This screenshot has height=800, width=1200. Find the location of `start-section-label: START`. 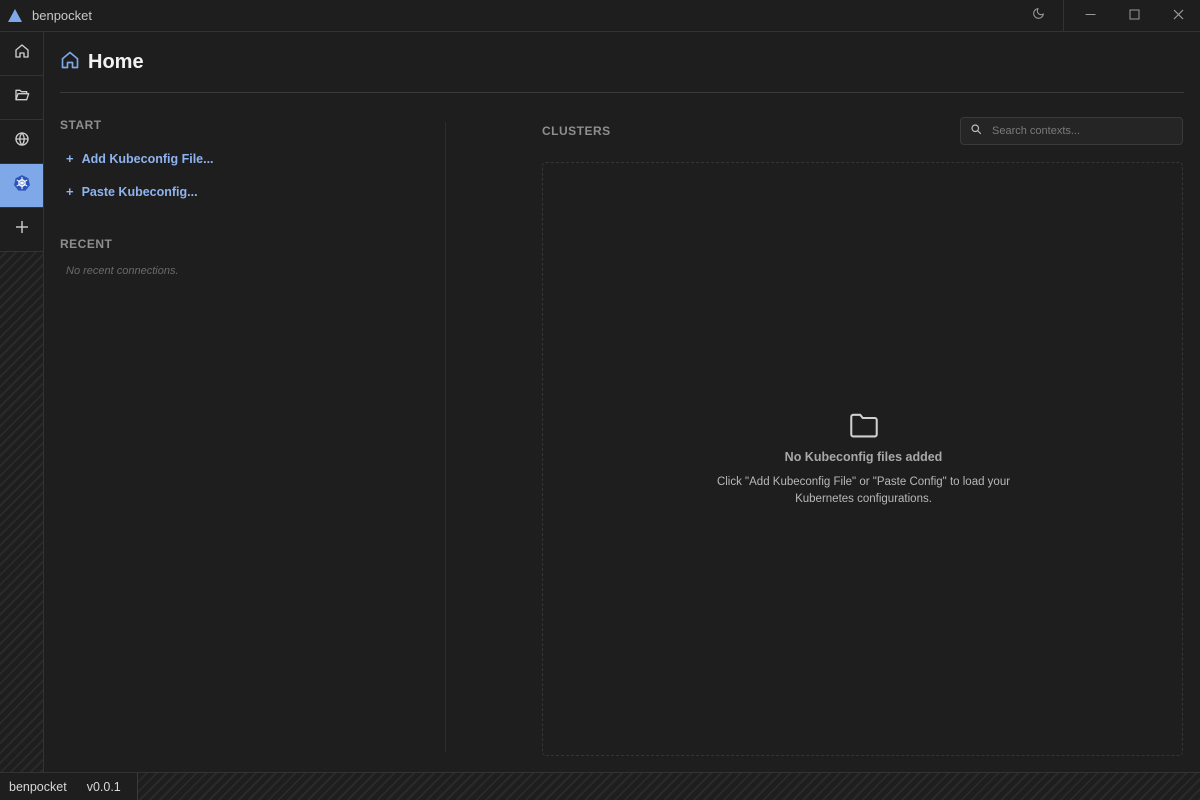

start-section-label: START is located at coordinates (81, 125).